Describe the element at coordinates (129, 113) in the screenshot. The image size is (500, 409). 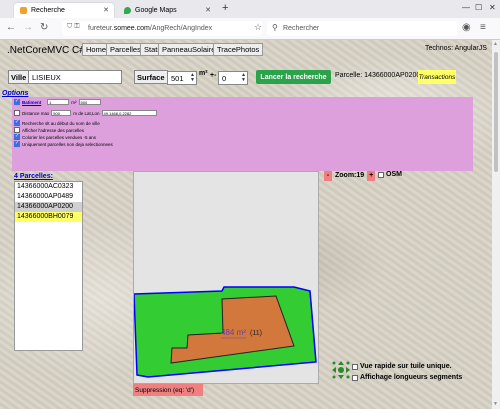
I see `latlon-input: 49.1468,0.2282` at that location.